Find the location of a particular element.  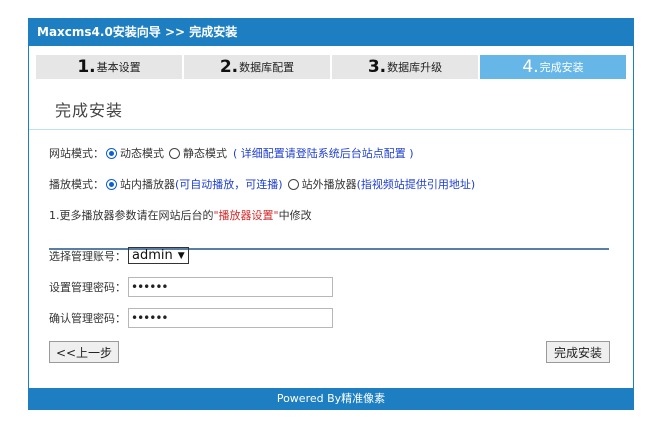

radio-internal-player is located at coordinates (111, 184).